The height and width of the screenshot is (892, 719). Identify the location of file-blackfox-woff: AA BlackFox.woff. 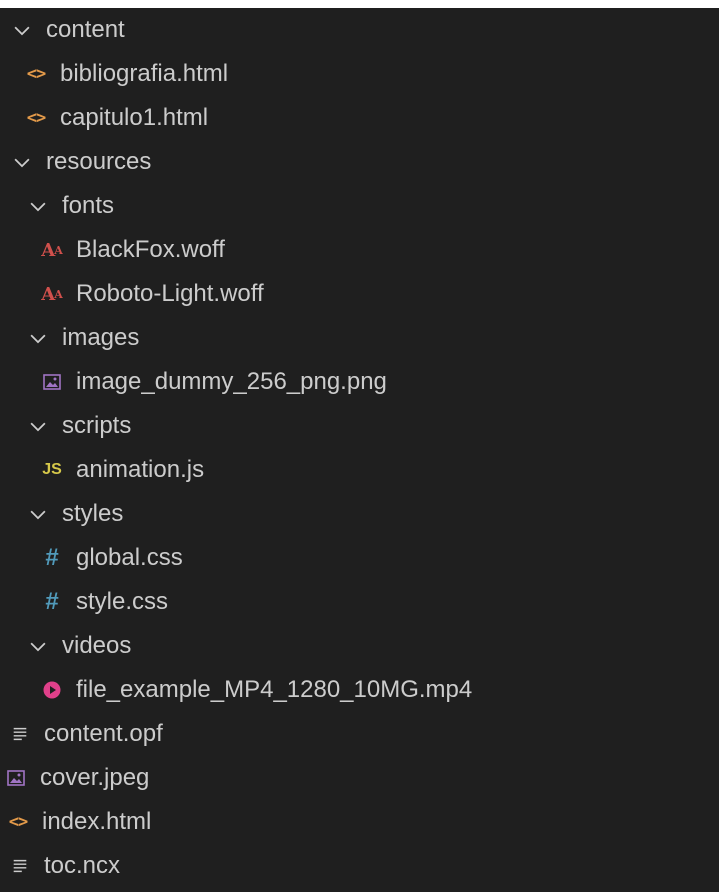
(359, 250).